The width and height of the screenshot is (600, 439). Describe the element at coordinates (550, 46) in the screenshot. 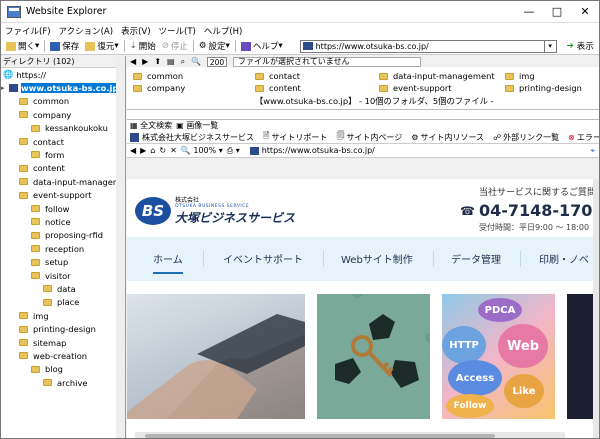

I see `address-dropdown-button: ▾` at that location.